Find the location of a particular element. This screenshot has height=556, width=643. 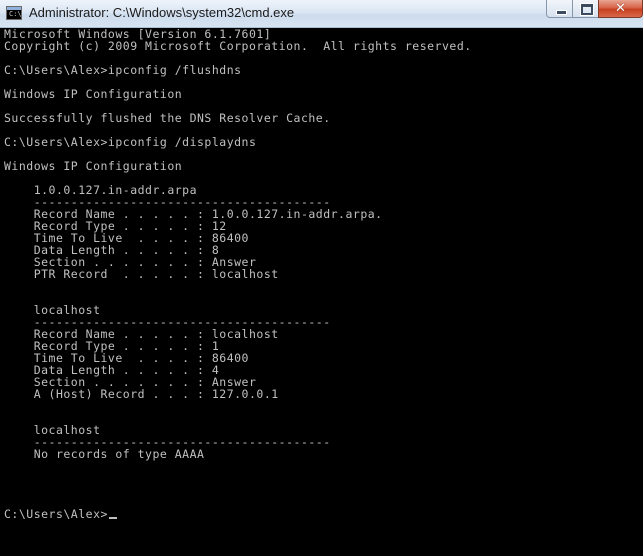

window-controls: ✕ is located at coordinates (594, 10).